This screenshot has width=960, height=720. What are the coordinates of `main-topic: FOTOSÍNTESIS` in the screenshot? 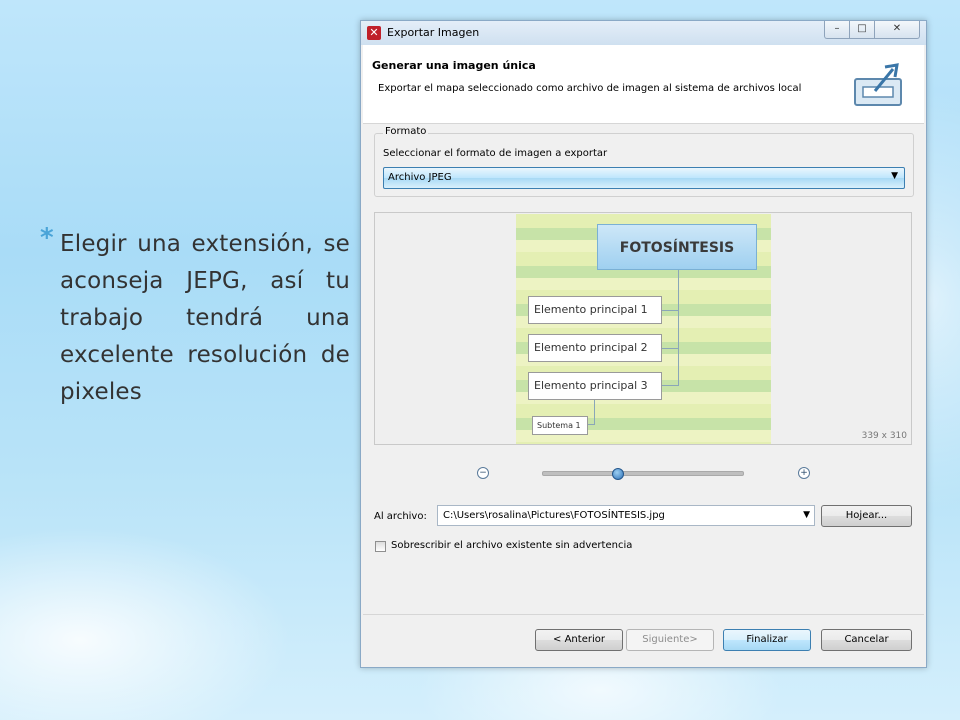 It's located at (677, 247).